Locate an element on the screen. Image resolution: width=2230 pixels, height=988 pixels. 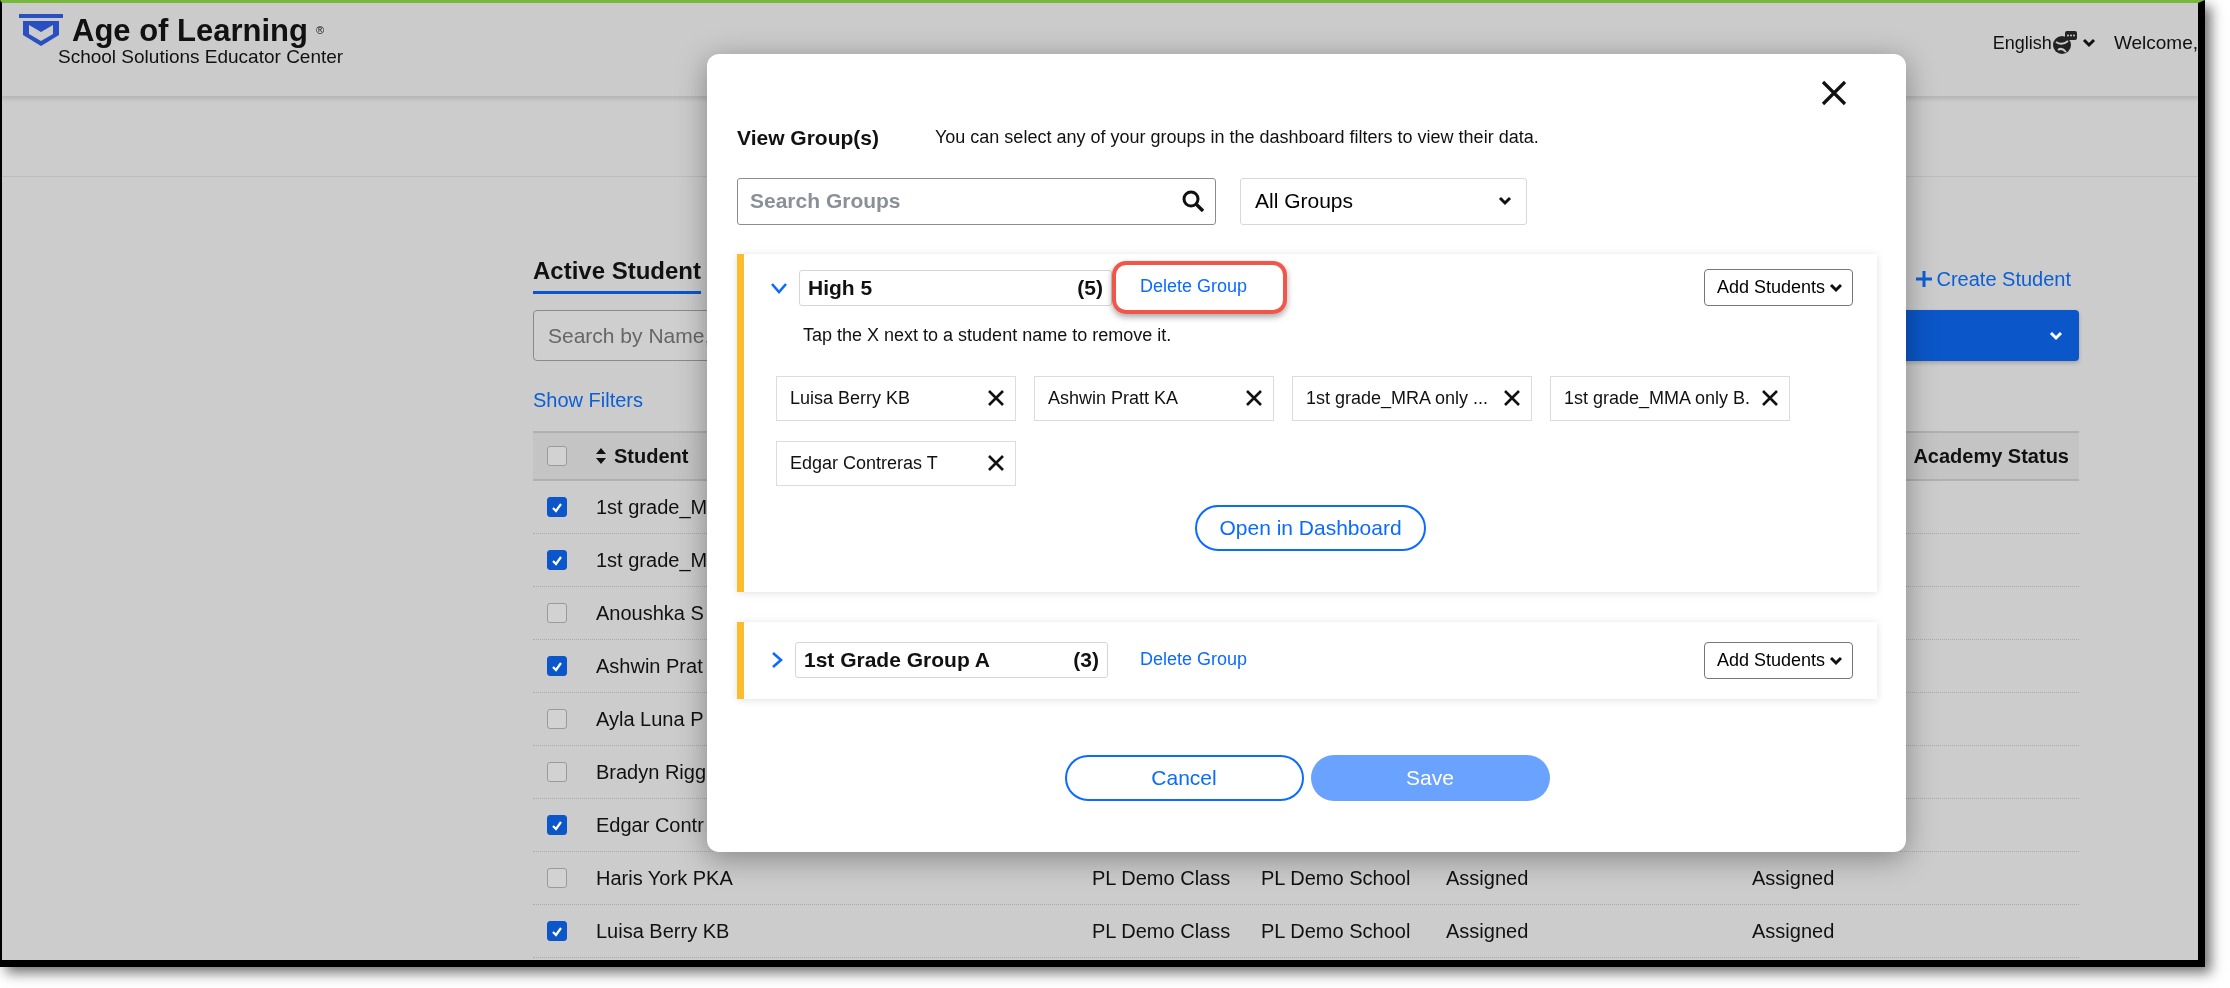
table-cell-text: Edgar Contr is located at coordinates (650, 825).